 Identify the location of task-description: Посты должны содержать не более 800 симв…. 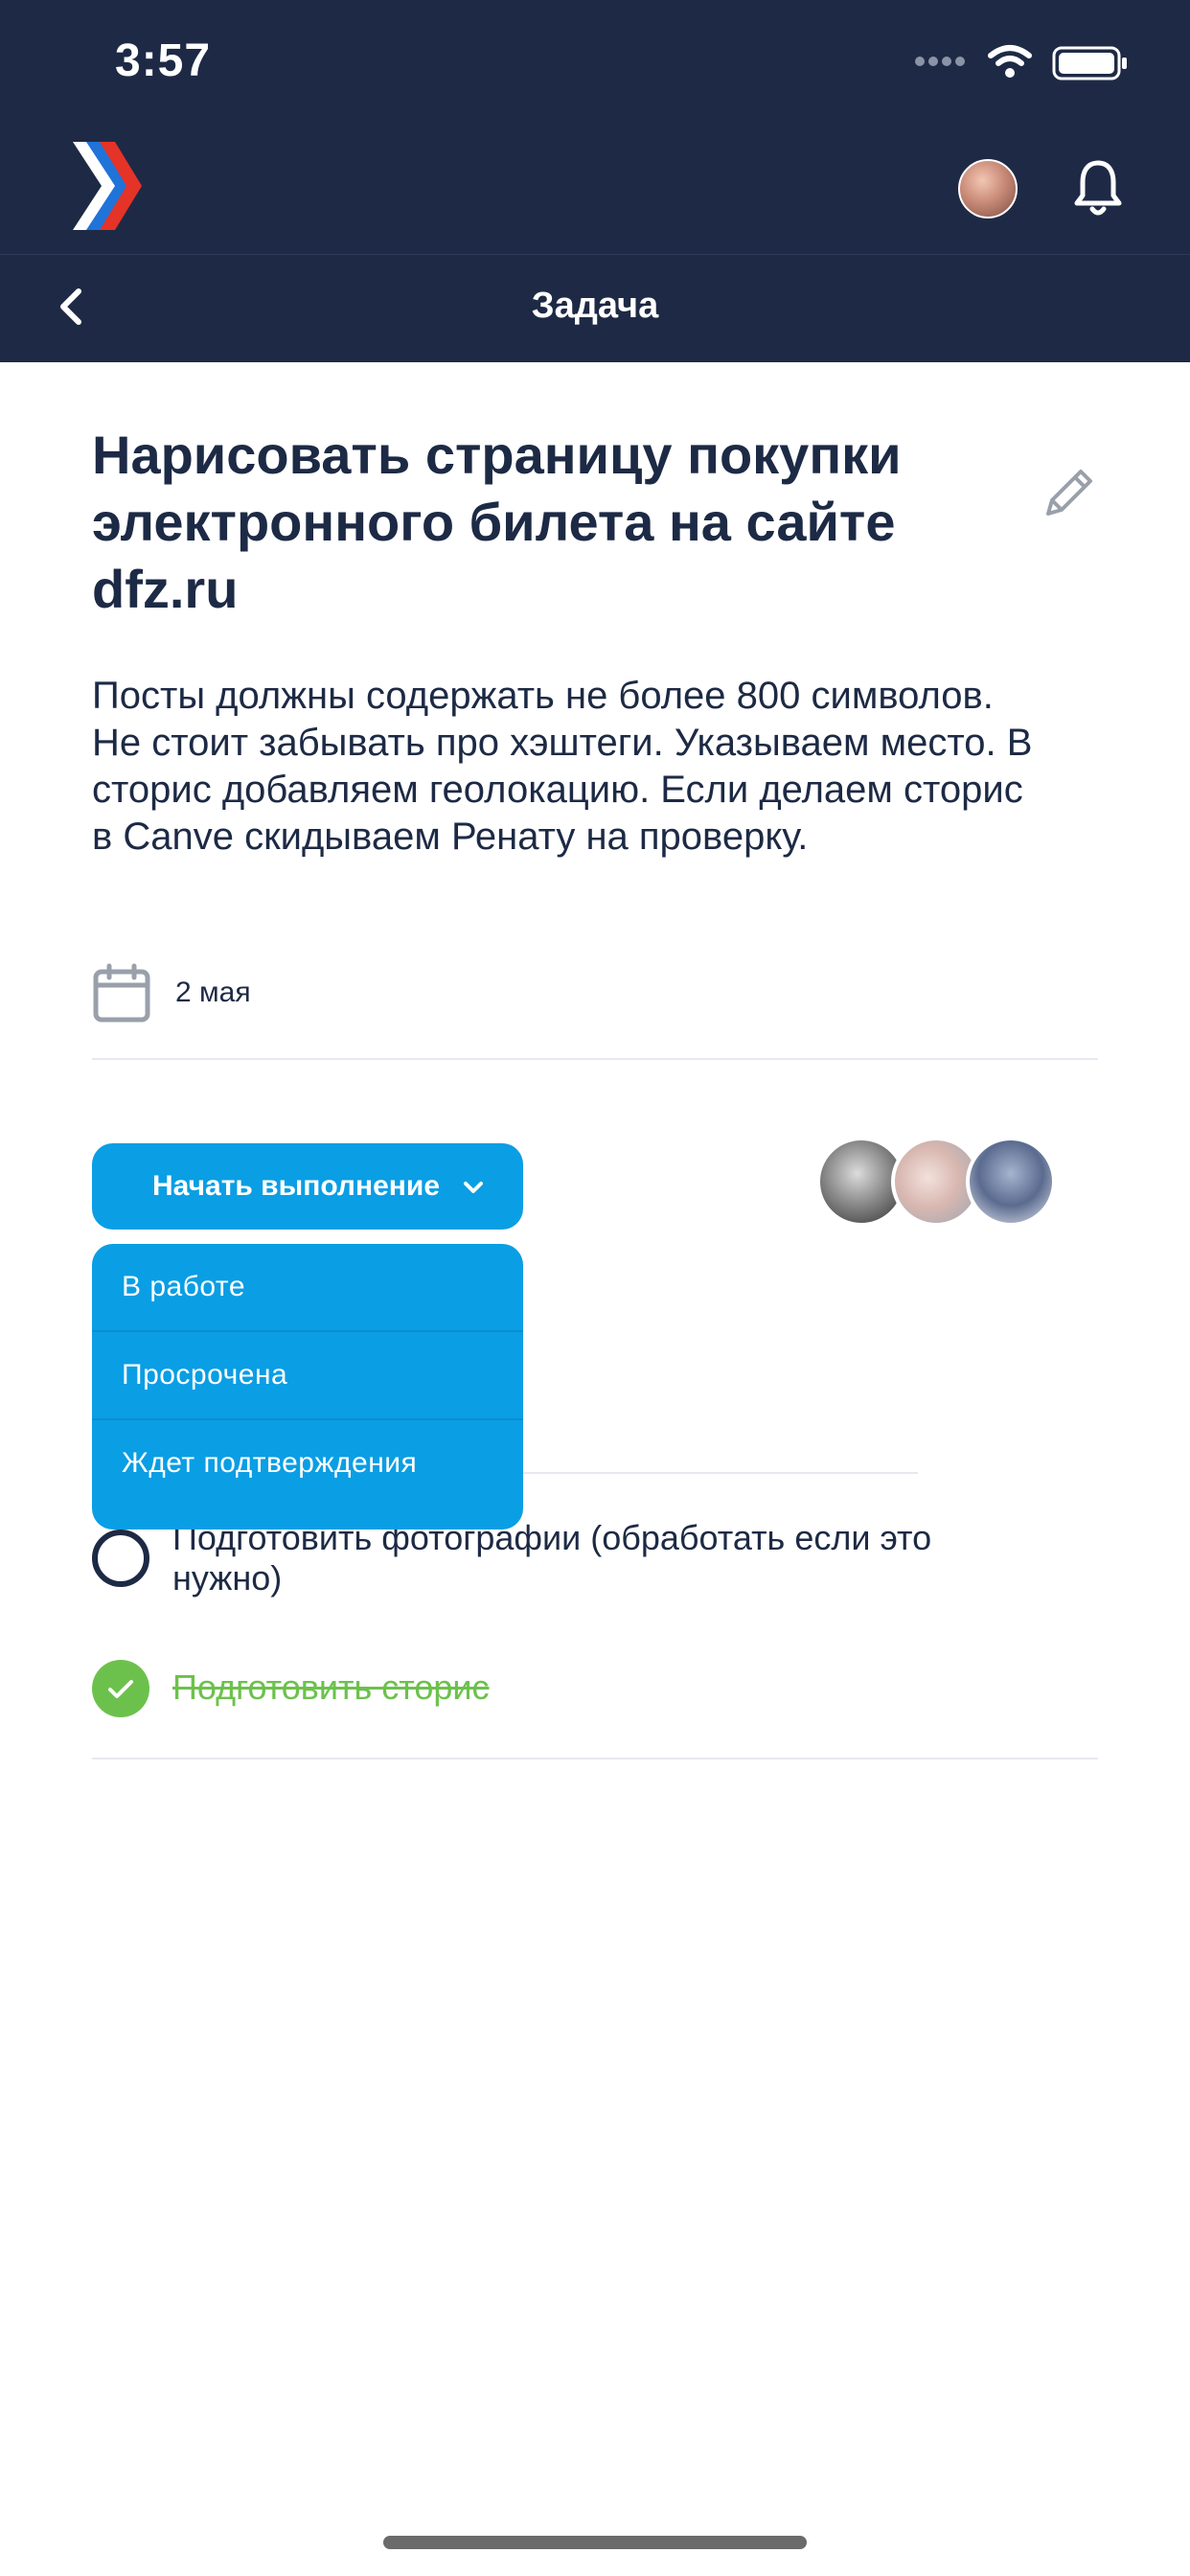
(562, 766).